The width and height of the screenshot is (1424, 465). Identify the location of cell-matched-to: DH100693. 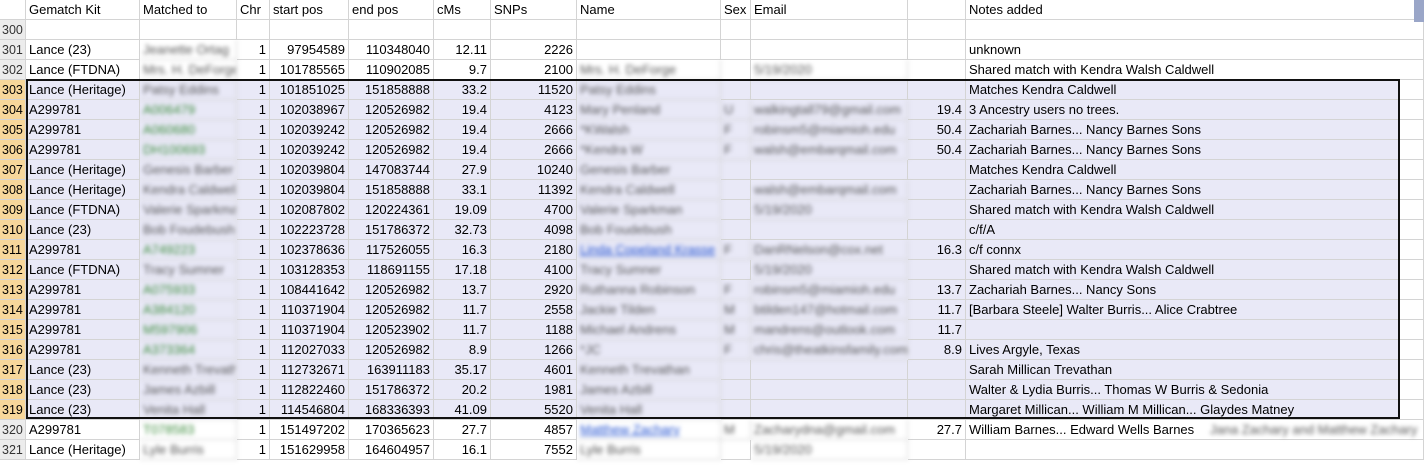
(188, 150).